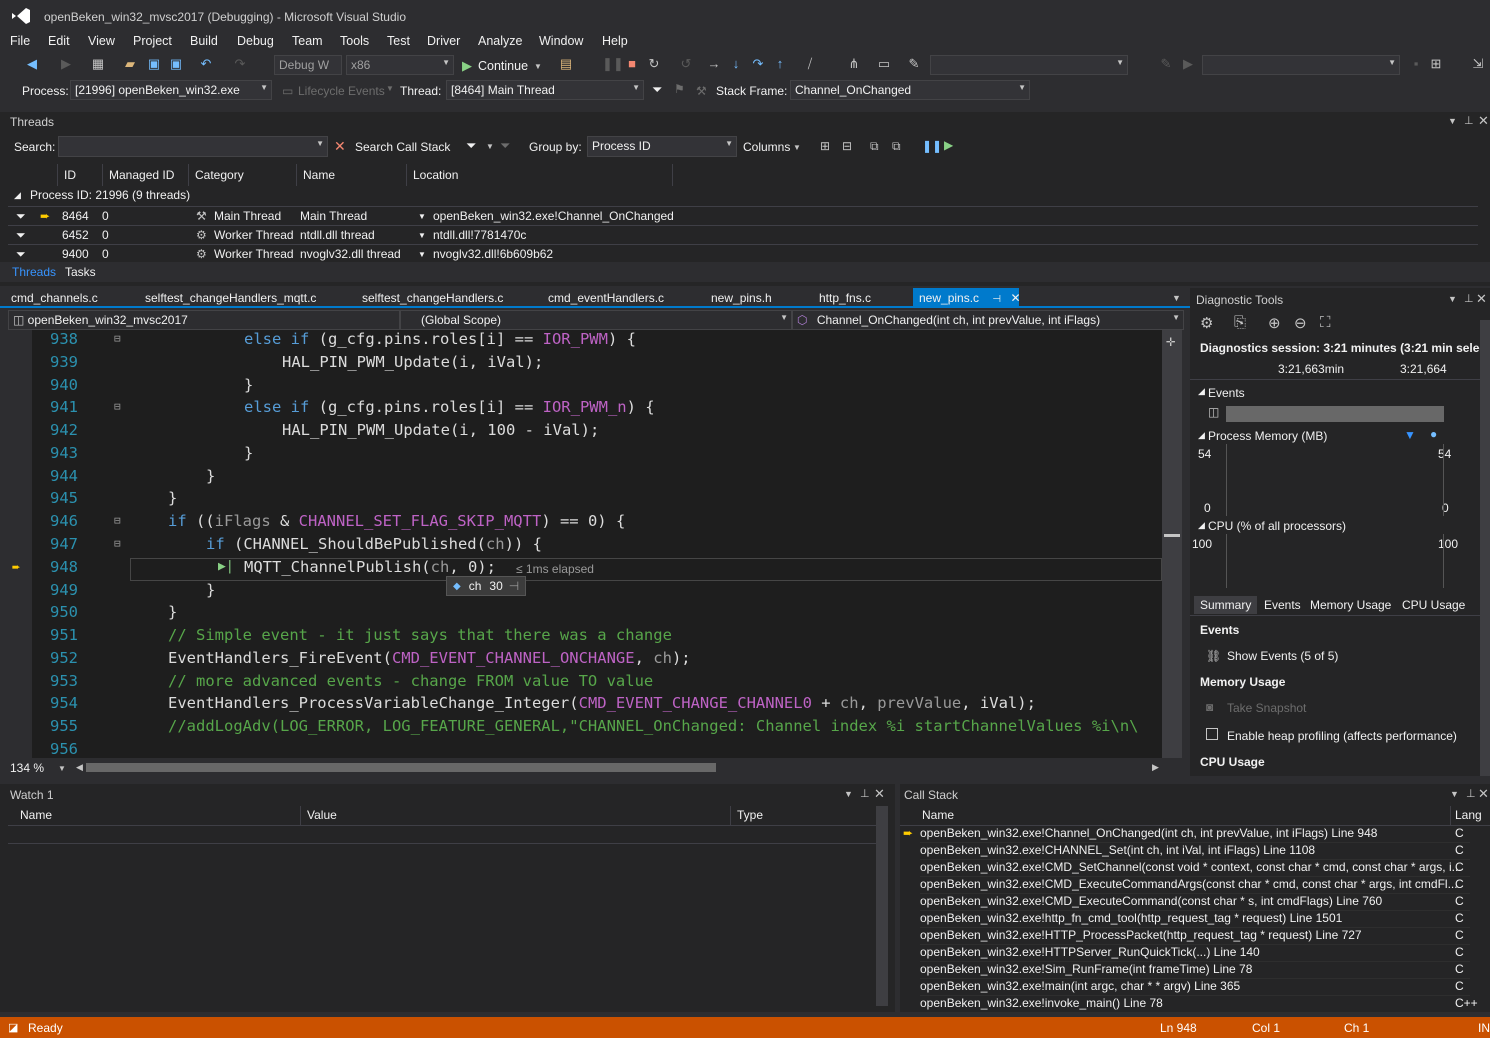 The width and height of the screenshot is (1490, 1038). What do you see at coordinates (32, 64) in the screenshot?
I see `back-icon: ◀` at bounding box center [32, 64].